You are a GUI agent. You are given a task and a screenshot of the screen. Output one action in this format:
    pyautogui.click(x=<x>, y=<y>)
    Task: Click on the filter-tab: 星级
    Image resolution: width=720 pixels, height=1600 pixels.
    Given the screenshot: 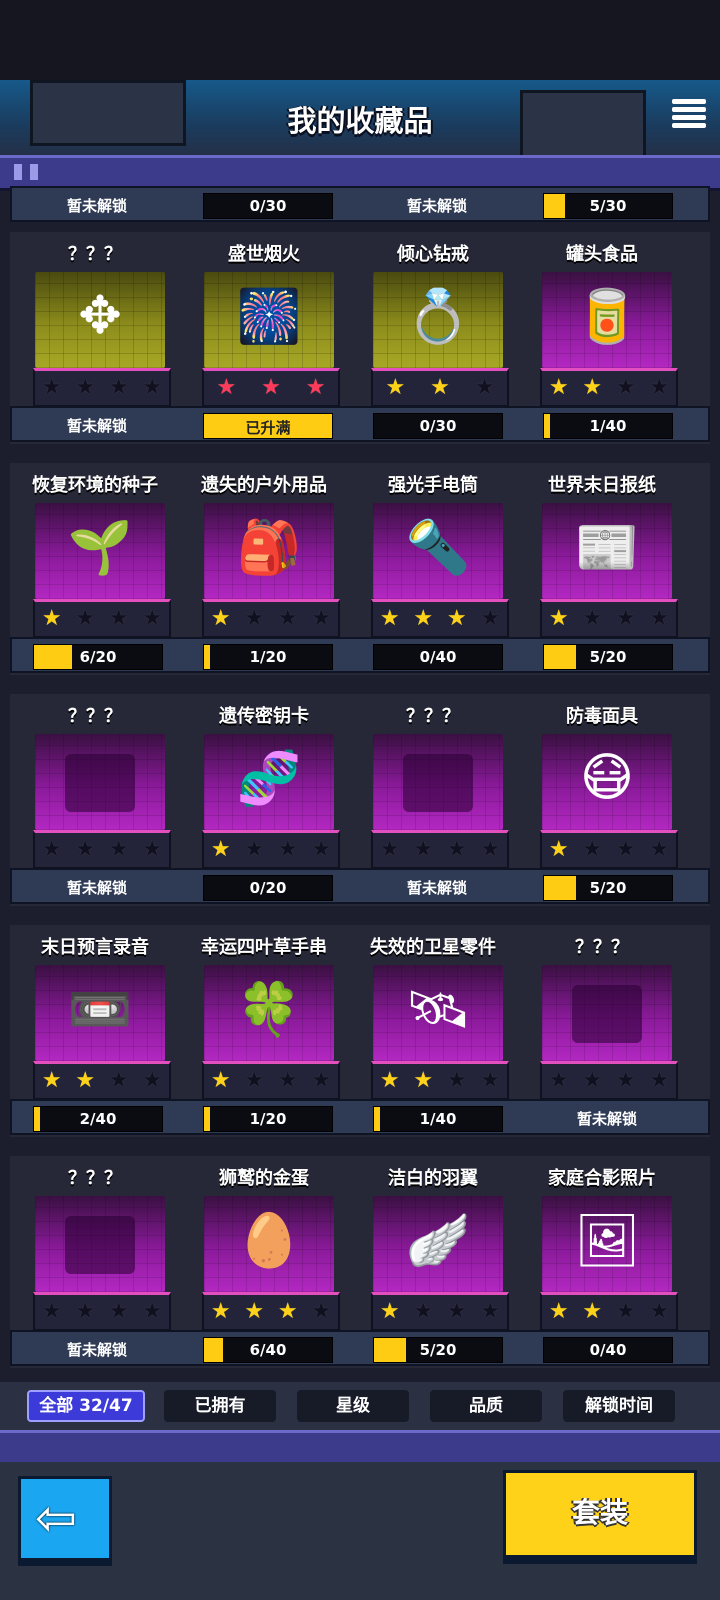 What is the action you would take?
    pyautogui.click(x=353, y=1406)
    